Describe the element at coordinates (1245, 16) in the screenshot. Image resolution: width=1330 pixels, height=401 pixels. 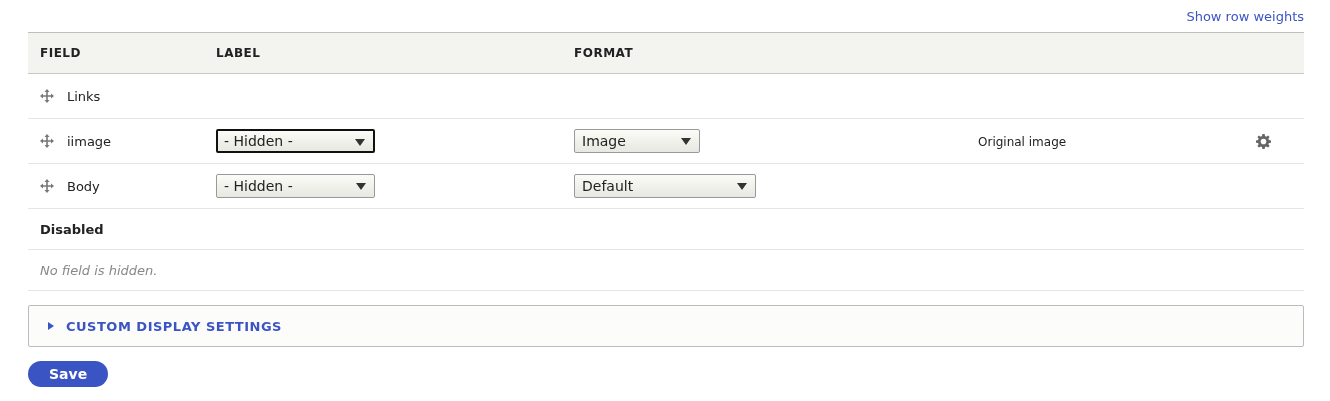
I see `show-row-weights-link: Show row weights` at that location.